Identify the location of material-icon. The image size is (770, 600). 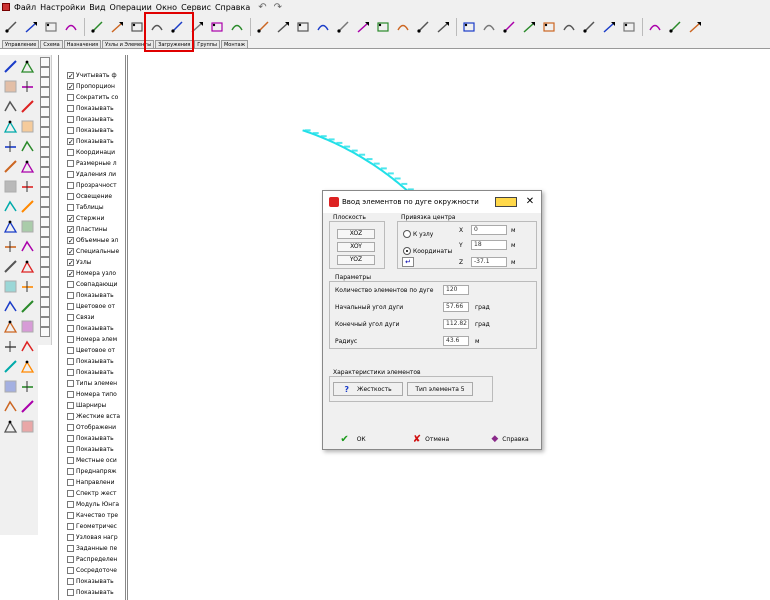
(549, 27).